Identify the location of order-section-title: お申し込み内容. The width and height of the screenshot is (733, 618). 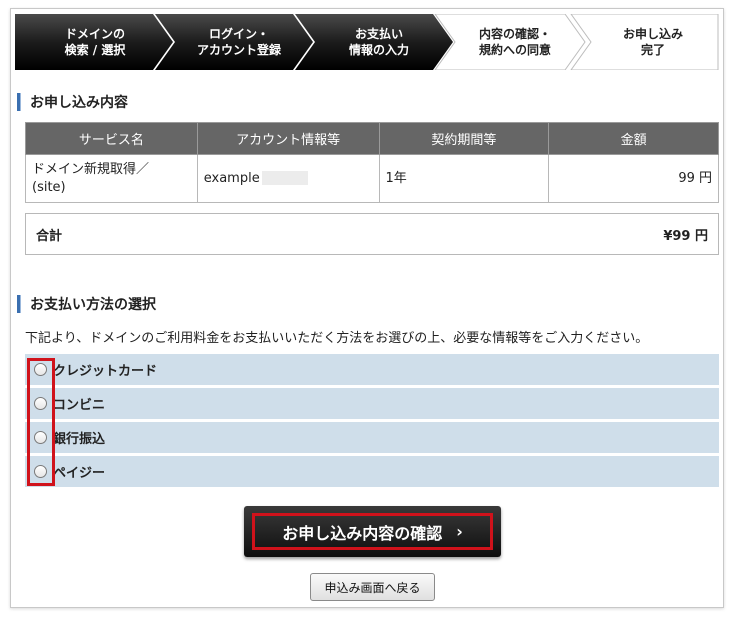
(72, 102).